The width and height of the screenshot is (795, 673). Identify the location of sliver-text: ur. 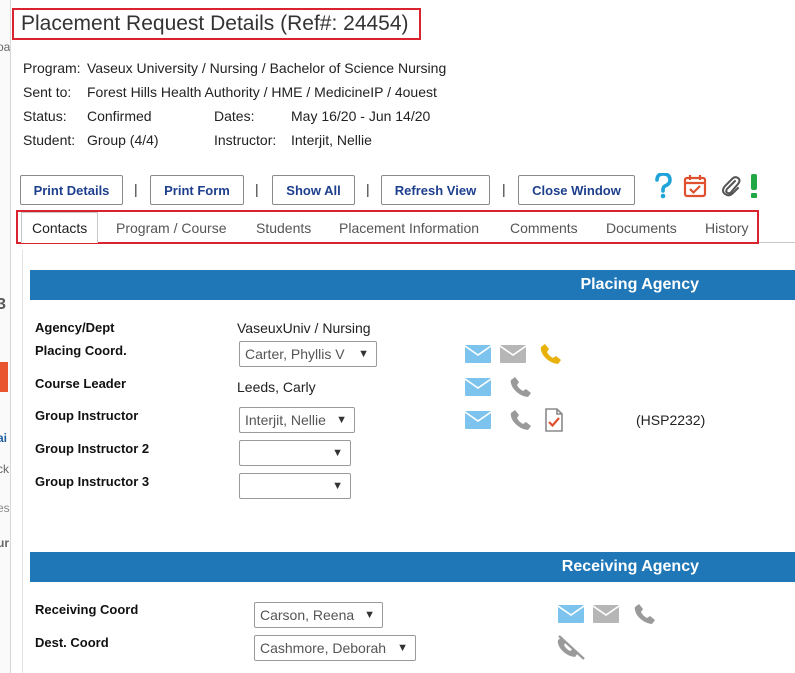
(4, 543).